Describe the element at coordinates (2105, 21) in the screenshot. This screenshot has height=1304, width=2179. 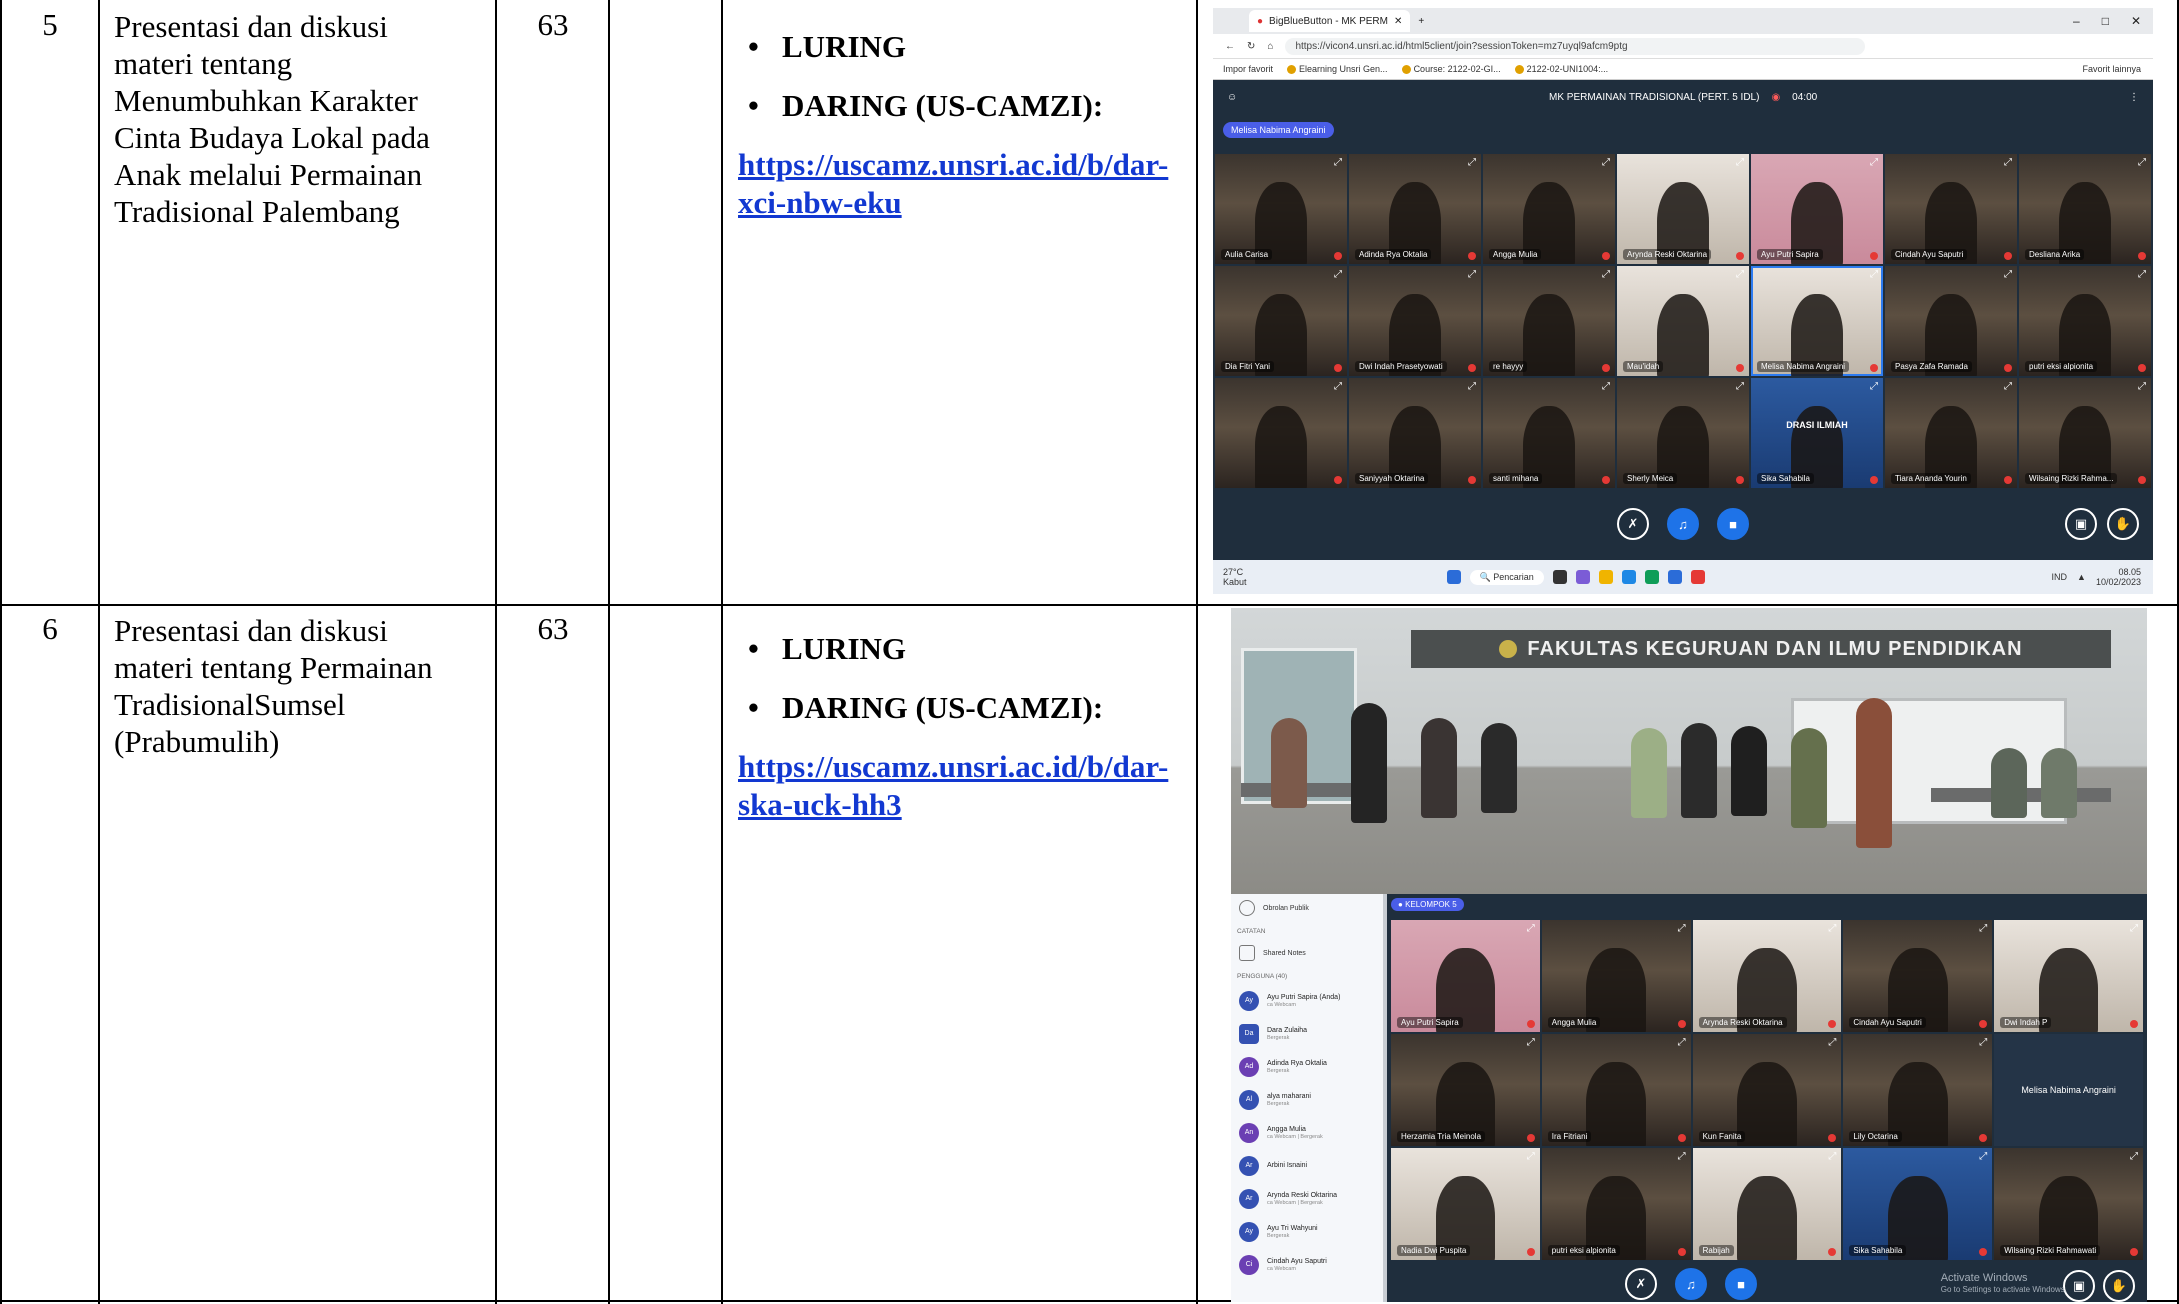
I see `restore-icon: □` at that location.